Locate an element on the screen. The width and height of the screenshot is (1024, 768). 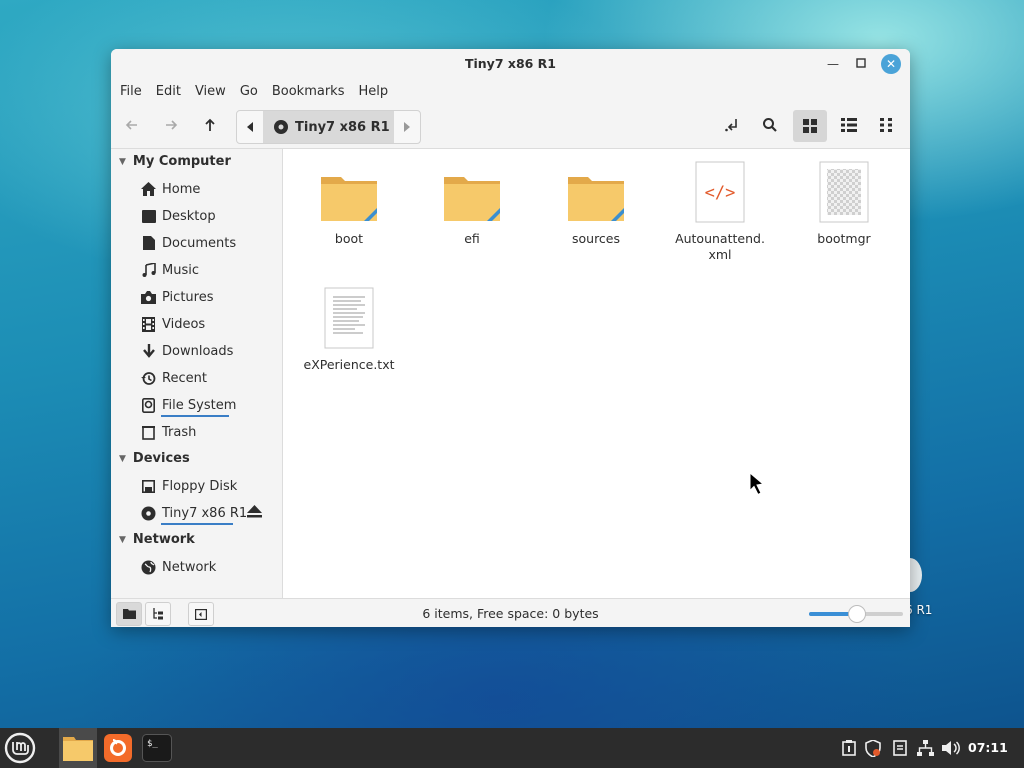
text-file-icon is located at coordinates (349, 318).